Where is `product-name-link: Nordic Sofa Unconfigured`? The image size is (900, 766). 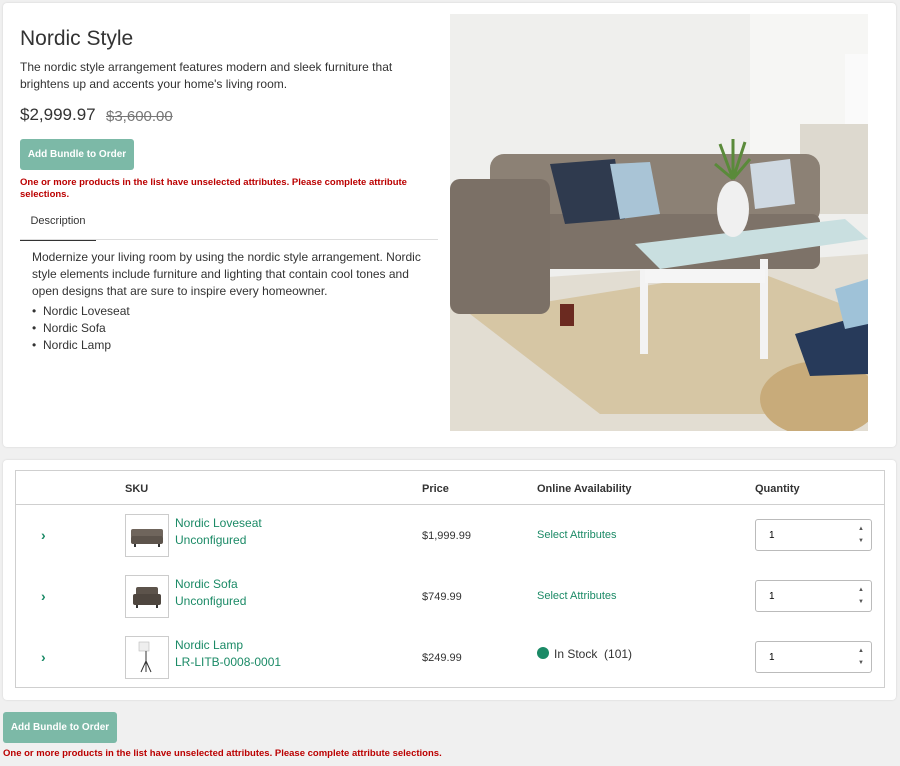 product-name-link: Nordic Sofa Unconfigured is located at coordinates (210, 593).